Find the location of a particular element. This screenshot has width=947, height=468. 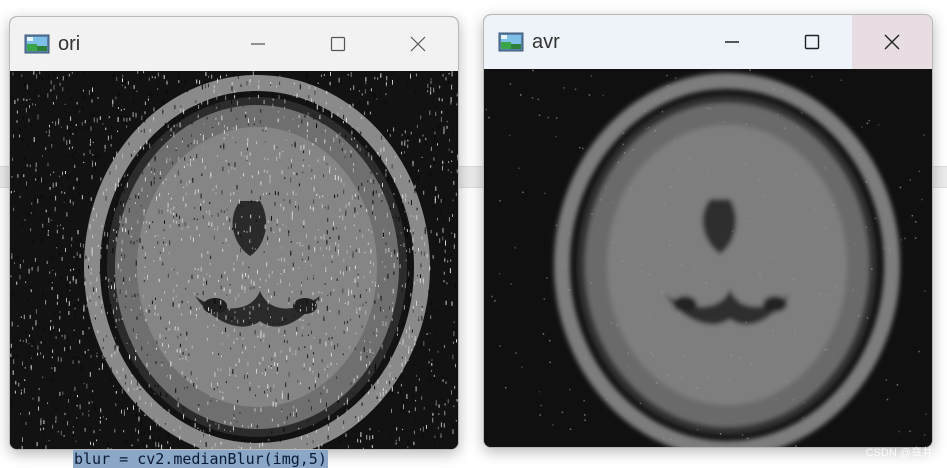

titlebar-avr: avr is located at coordinates (708, 42).